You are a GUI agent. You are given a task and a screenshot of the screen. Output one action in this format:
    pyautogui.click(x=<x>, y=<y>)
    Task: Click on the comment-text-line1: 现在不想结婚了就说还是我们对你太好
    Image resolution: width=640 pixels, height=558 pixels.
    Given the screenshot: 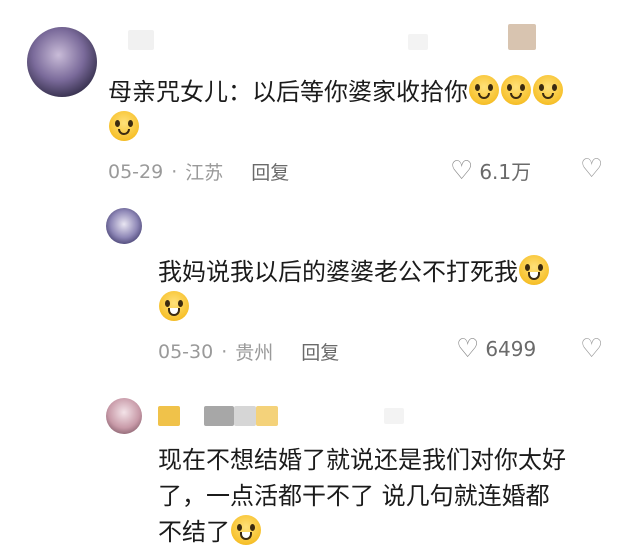 What is the action you would take?
    pyautogui.click(x=362, y=460)
    